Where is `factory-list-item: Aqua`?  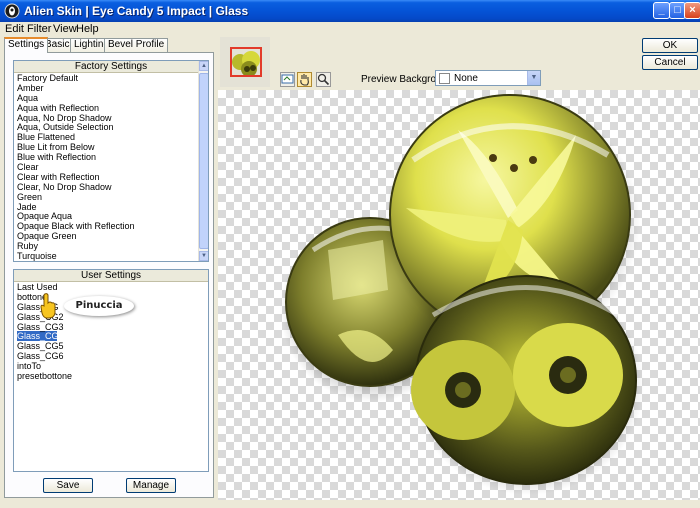 factory-list-item: Aqua is located at coordinates (112, 98).